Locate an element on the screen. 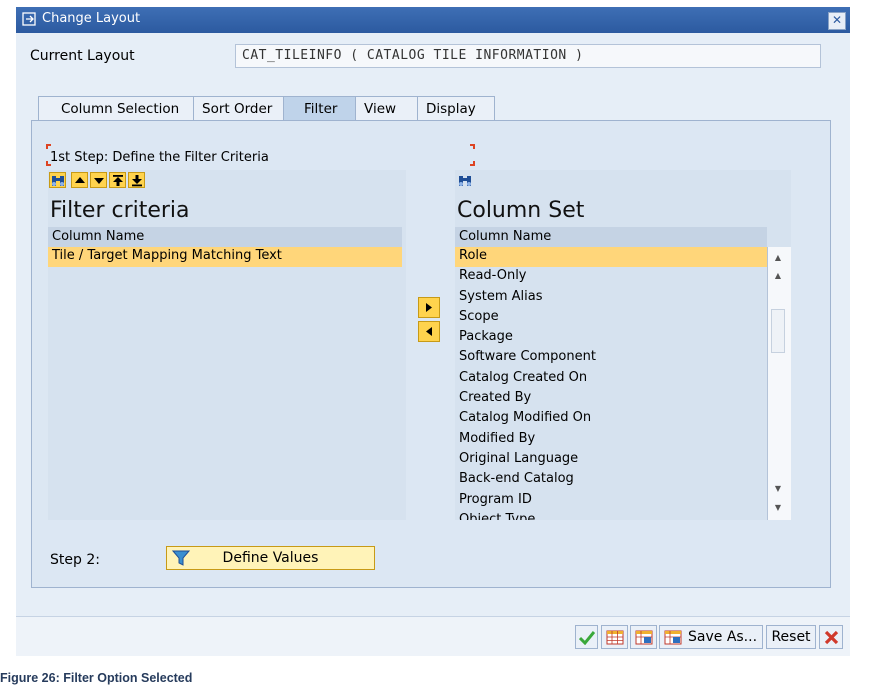  tab-filter: Filter is located at coordinates (319, 108).